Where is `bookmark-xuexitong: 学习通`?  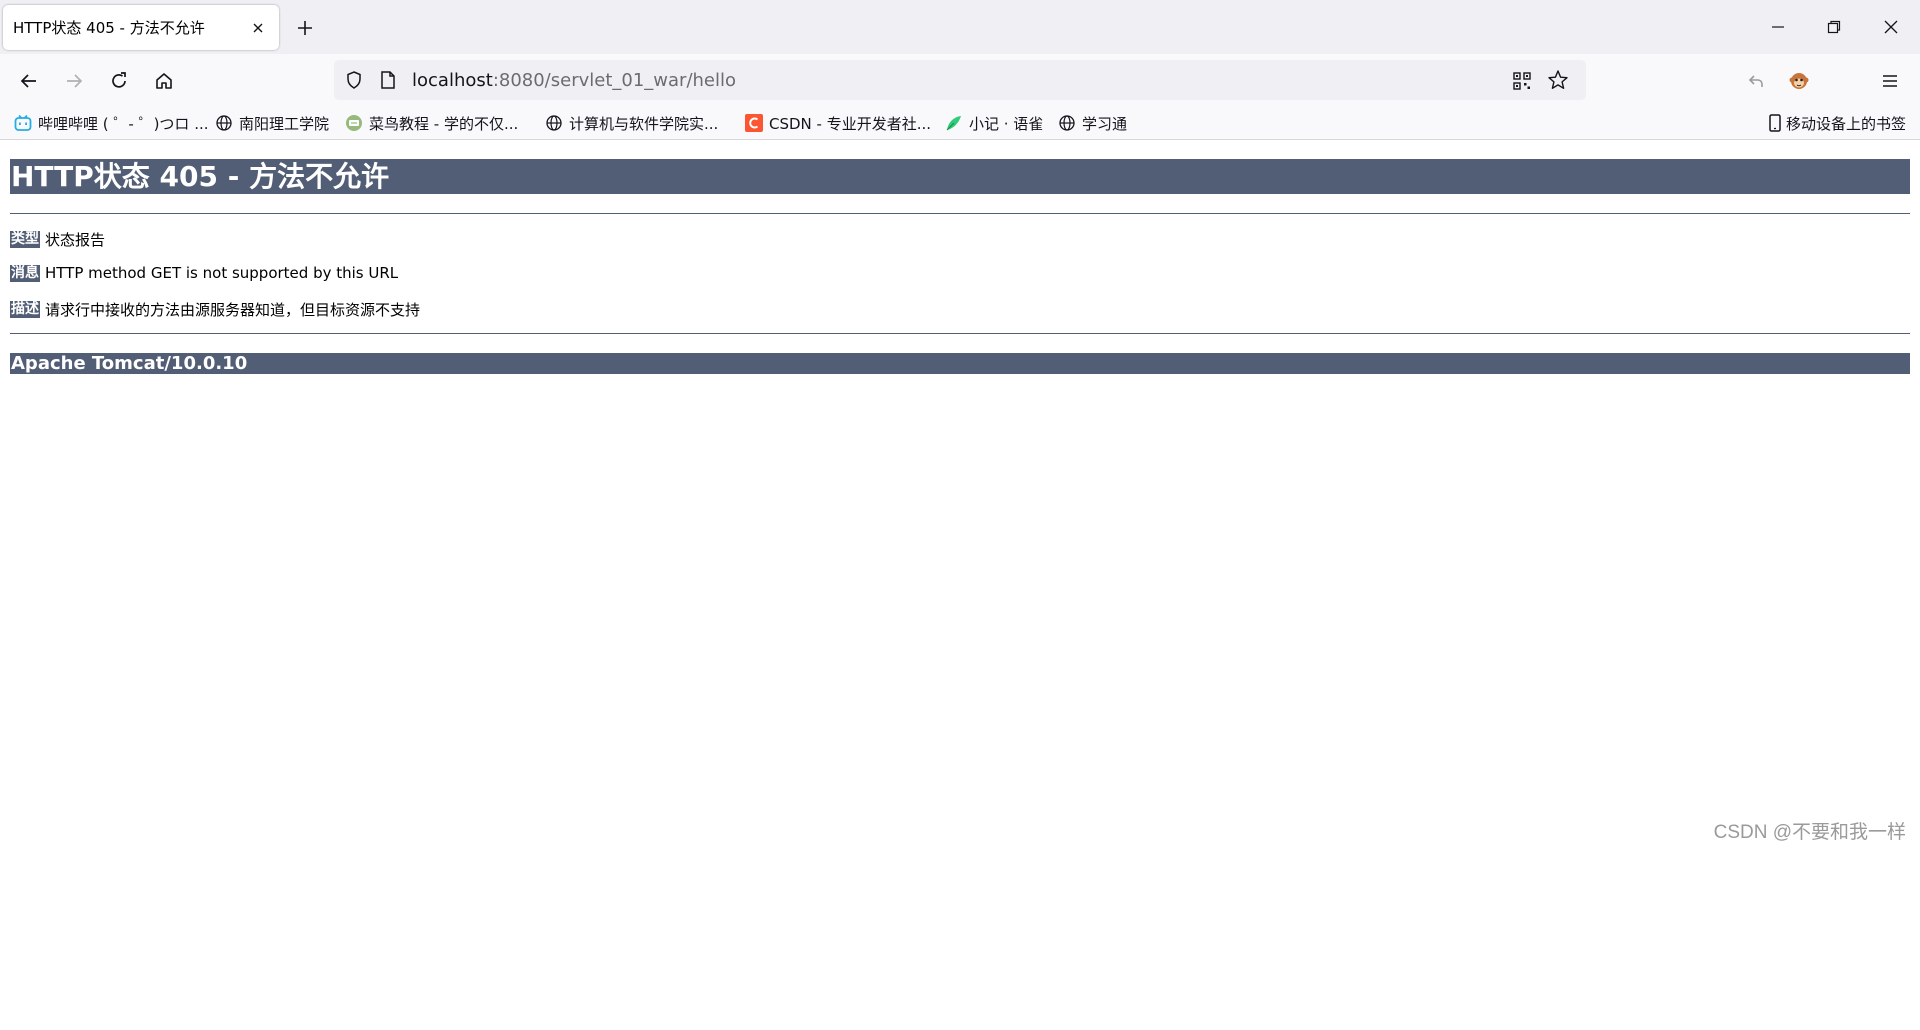 bookmark-xuexitong: 学习通 is located at coordinates (1092, 123).